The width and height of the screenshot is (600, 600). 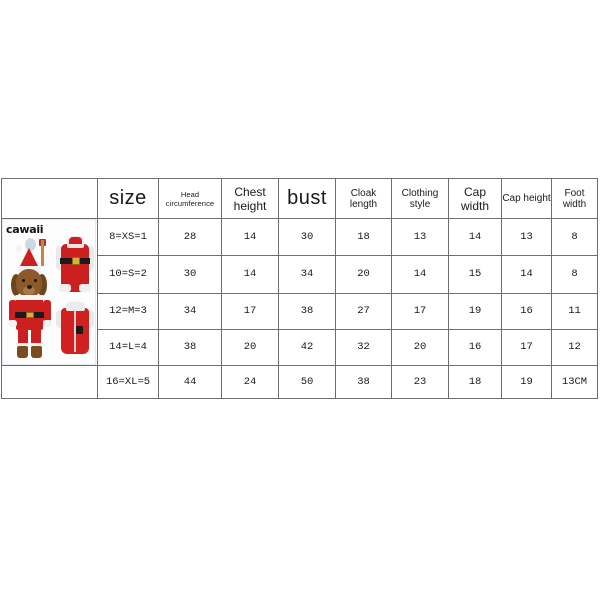 I want to click on cell-bust: 42, so click(x=307, y=347).